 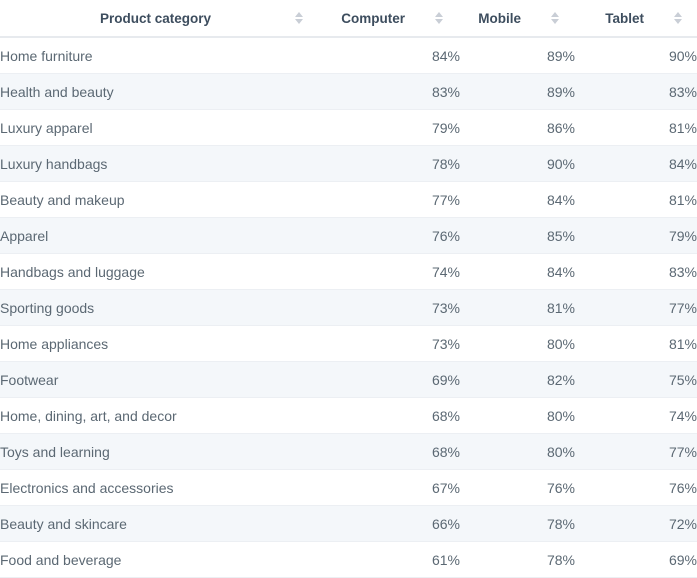 What do you see at coordinates (390, 379) in the screenshot?
I see `cell-computer: 69%` at bounding box center [390, 379].